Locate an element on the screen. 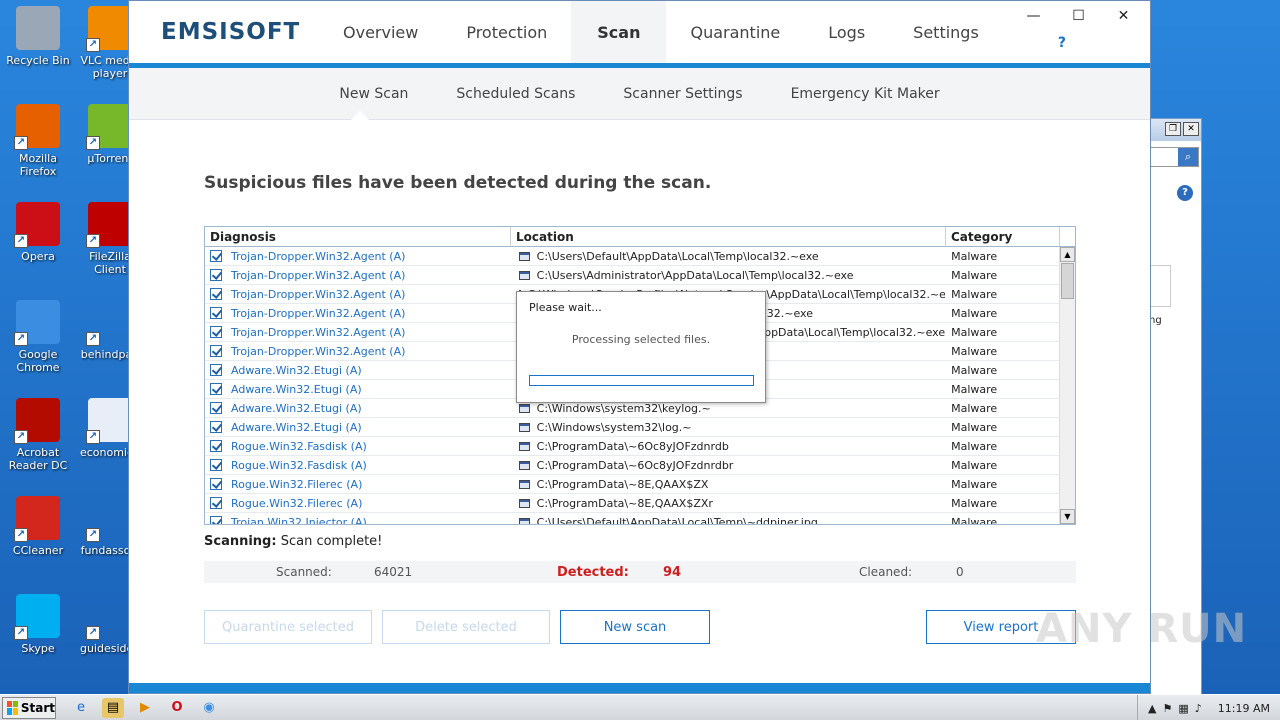 The image size is (1280, 720). scroll-down-icon: ▼ is located at coordinates (1067, 516).